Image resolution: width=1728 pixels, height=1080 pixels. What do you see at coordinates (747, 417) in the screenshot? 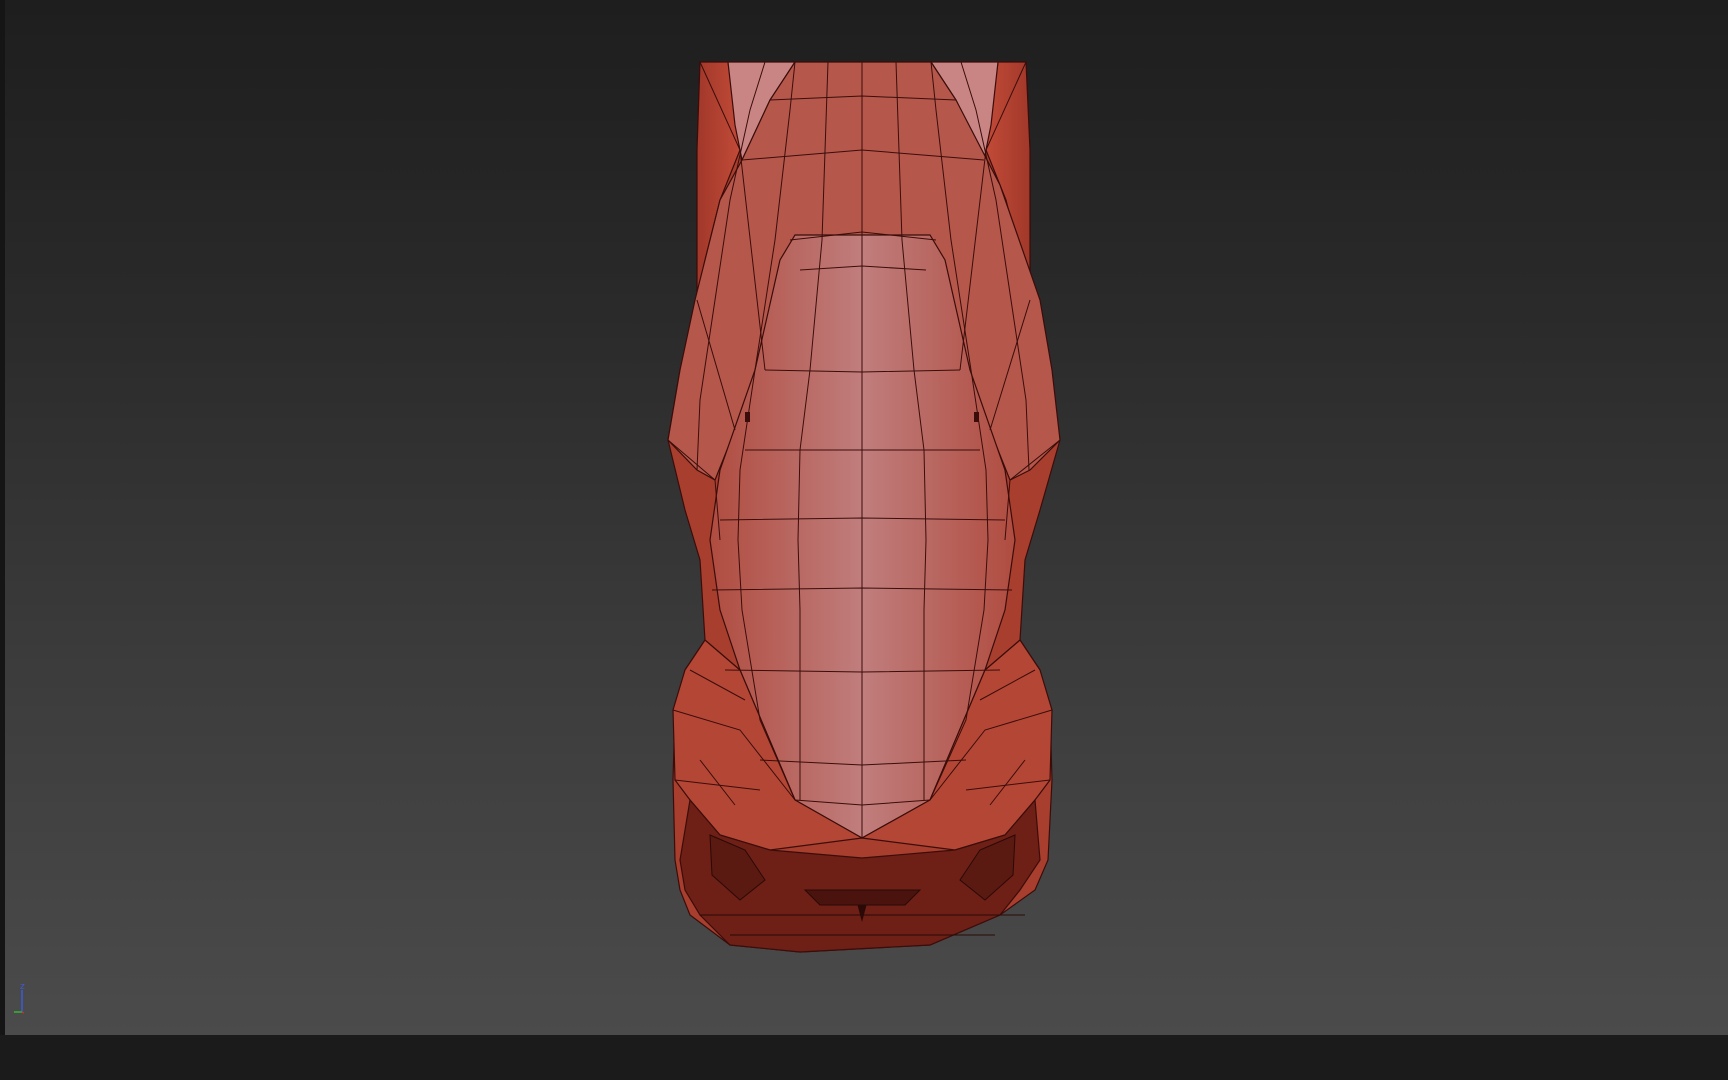
I see `mirror-left` at bounding box center [747, 417].